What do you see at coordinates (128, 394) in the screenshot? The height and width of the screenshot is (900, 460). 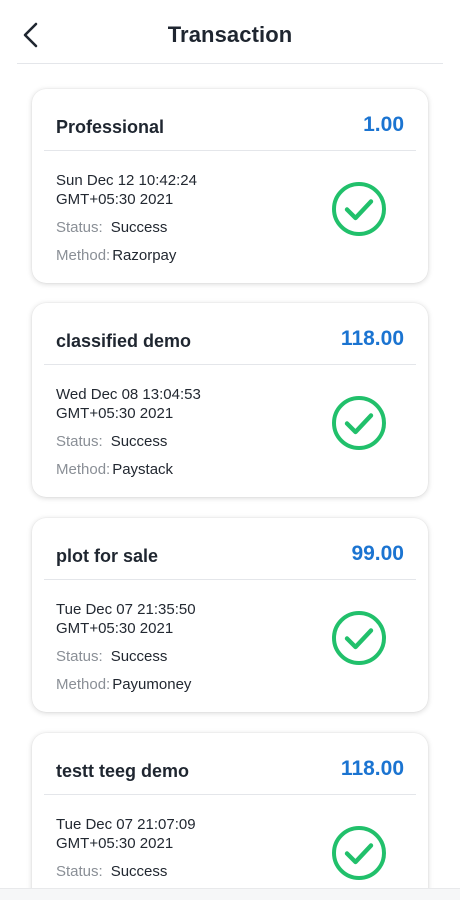 I see `transaction-date-line1: Wed Dec 08 13:04:53` at bounding box center [128, 394].